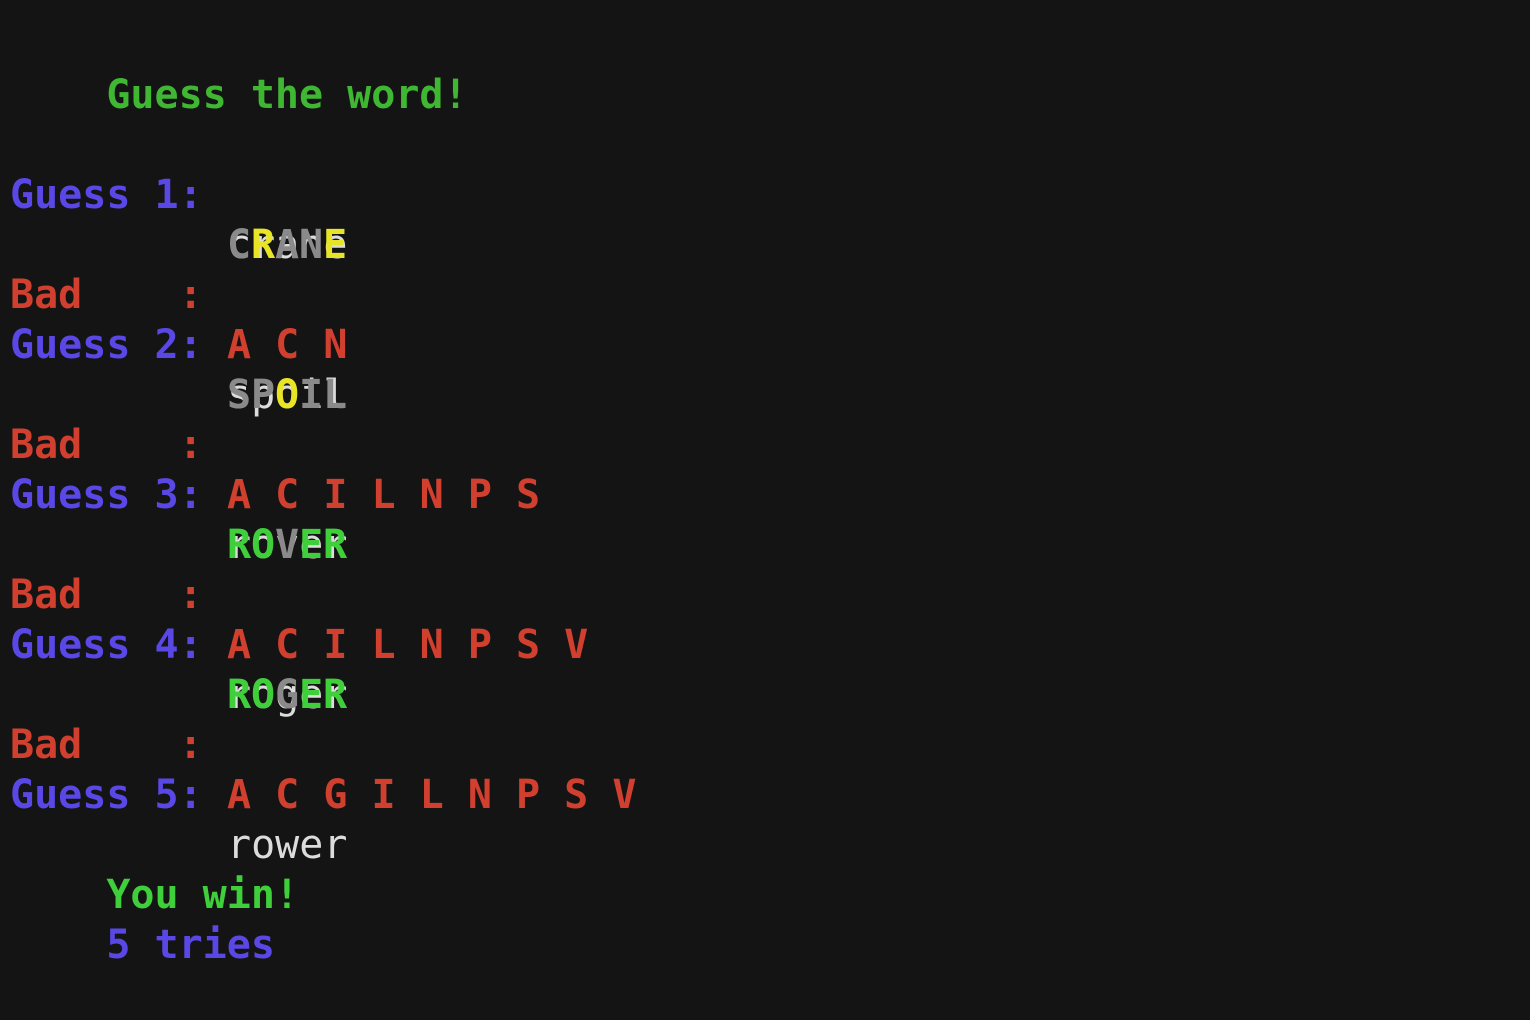 This screenshot has height=1020, width=1530. I want to click on game-title: Guess the word!, so click(238, 69).